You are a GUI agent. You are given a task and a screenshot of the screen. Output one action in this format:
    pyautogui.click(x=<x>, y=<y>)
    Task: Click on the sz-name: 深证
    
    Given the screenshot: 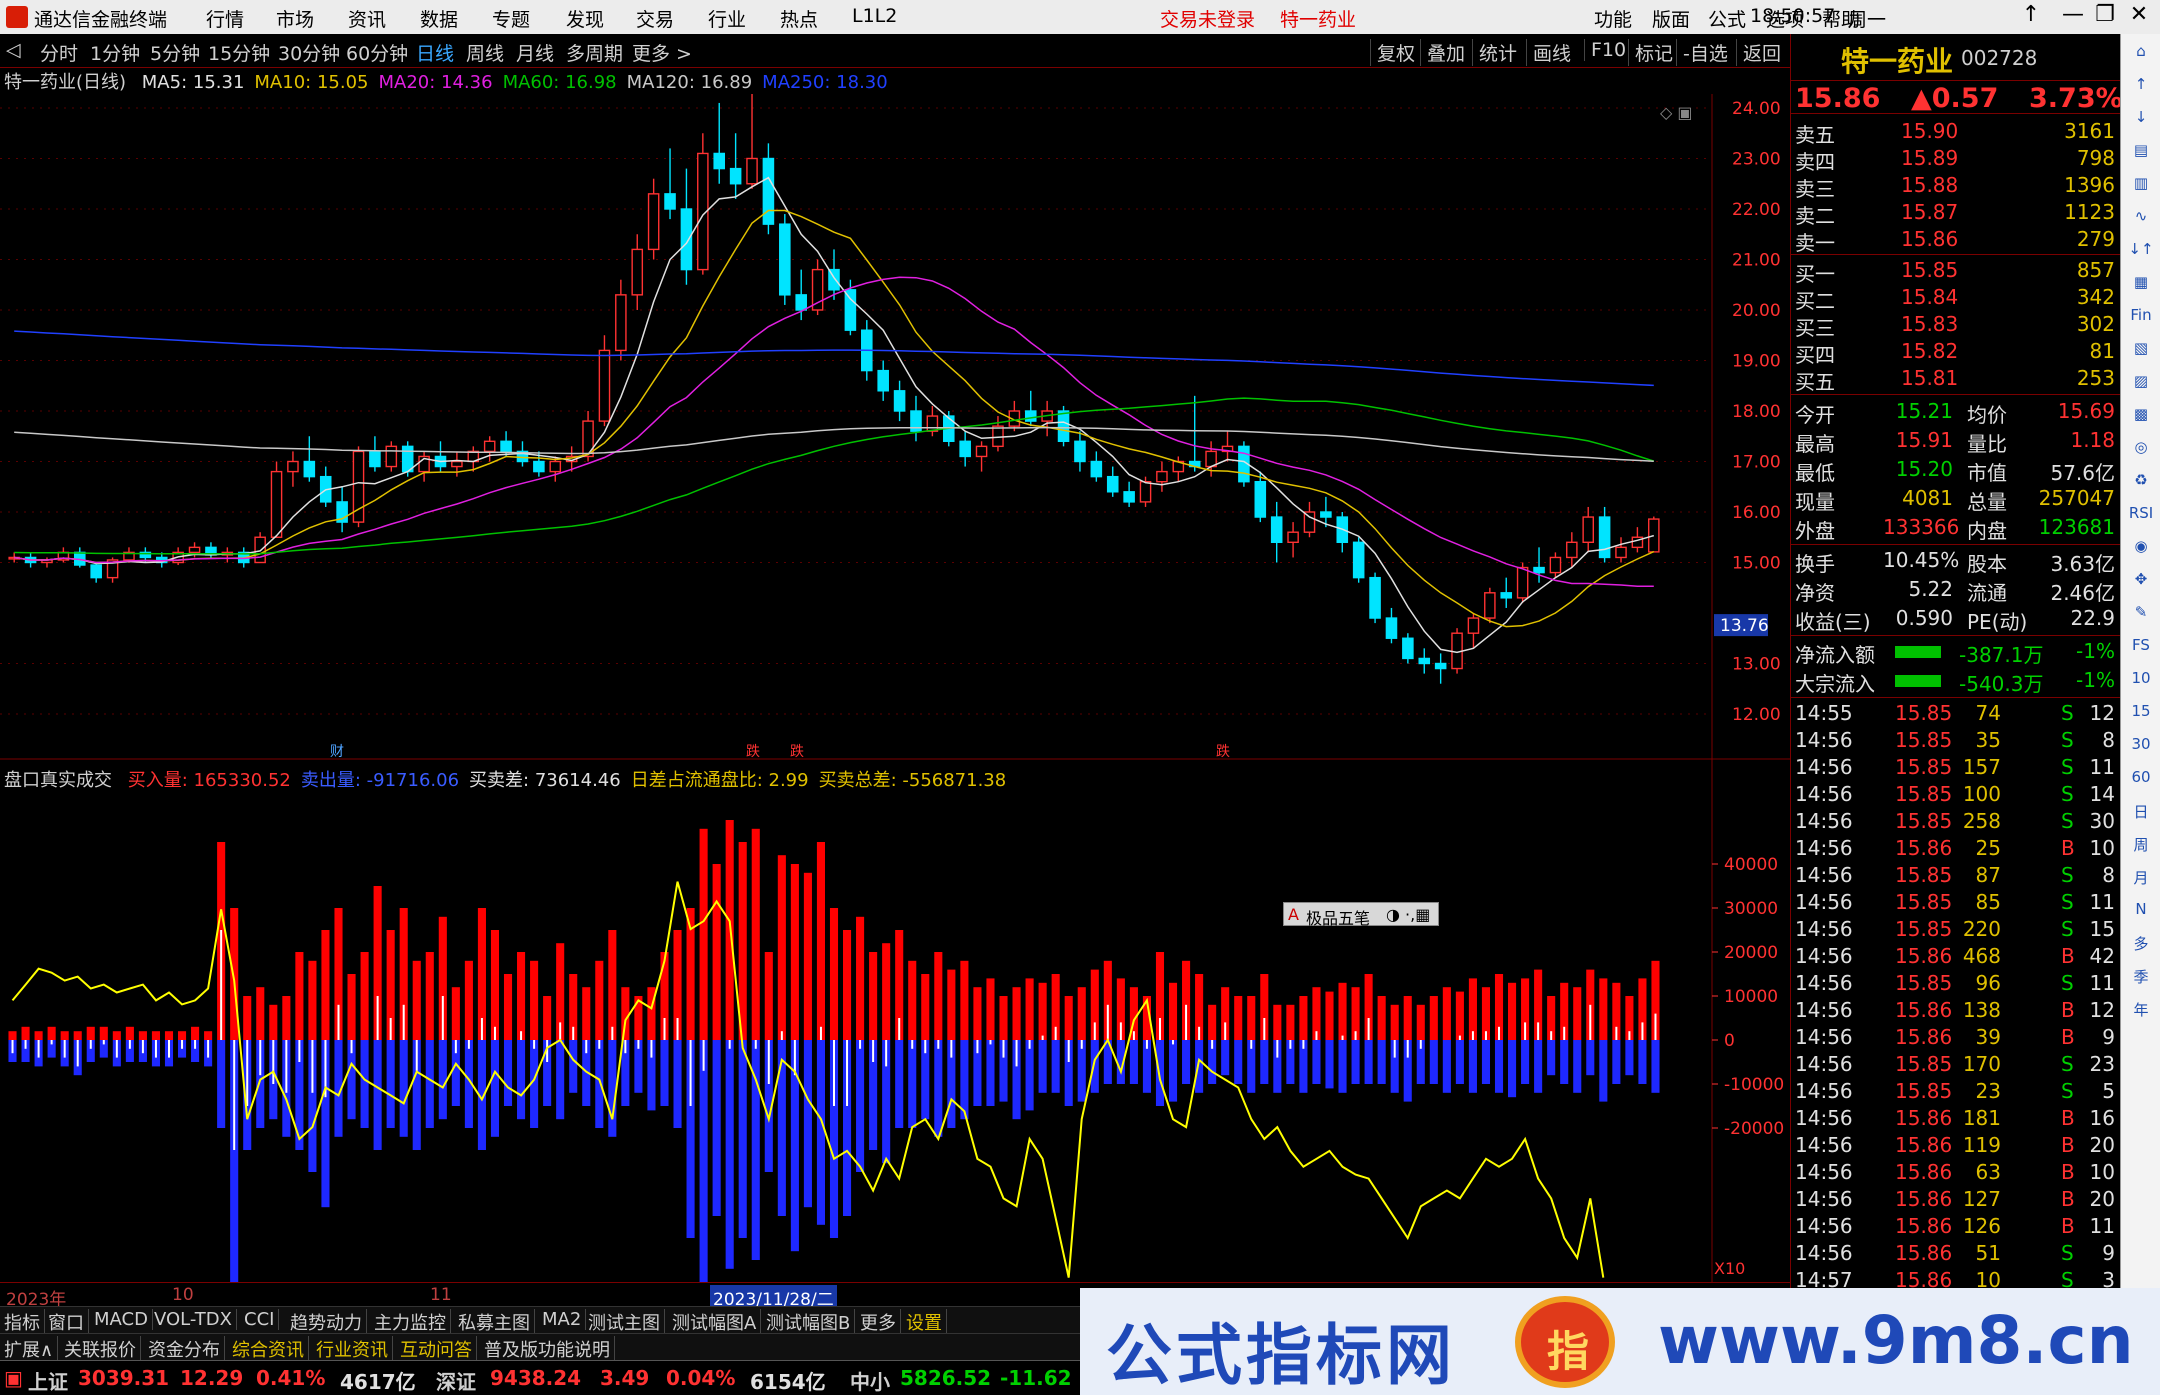 What is the action you would take?
    pyautogui.click(x=456, y=1380)
    